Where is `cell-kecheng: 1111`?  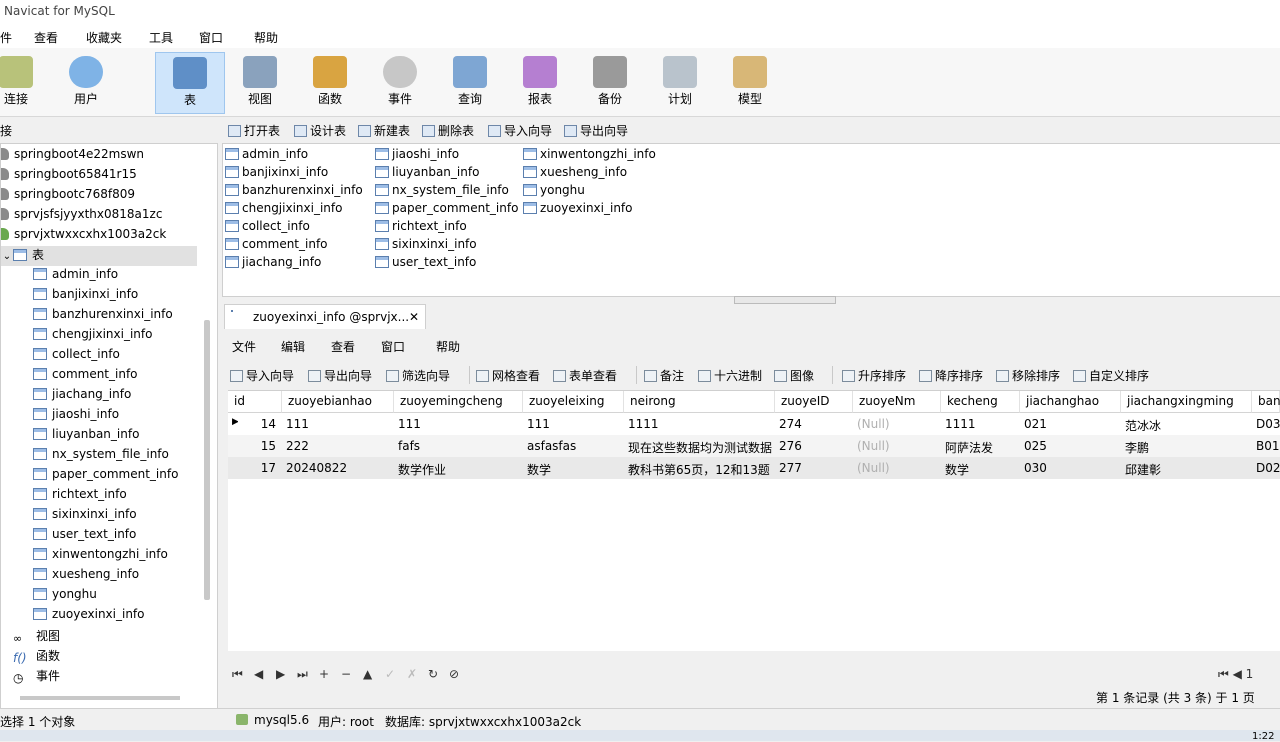
cell-kecheng: 1111 is located at coordinates (980, 424).